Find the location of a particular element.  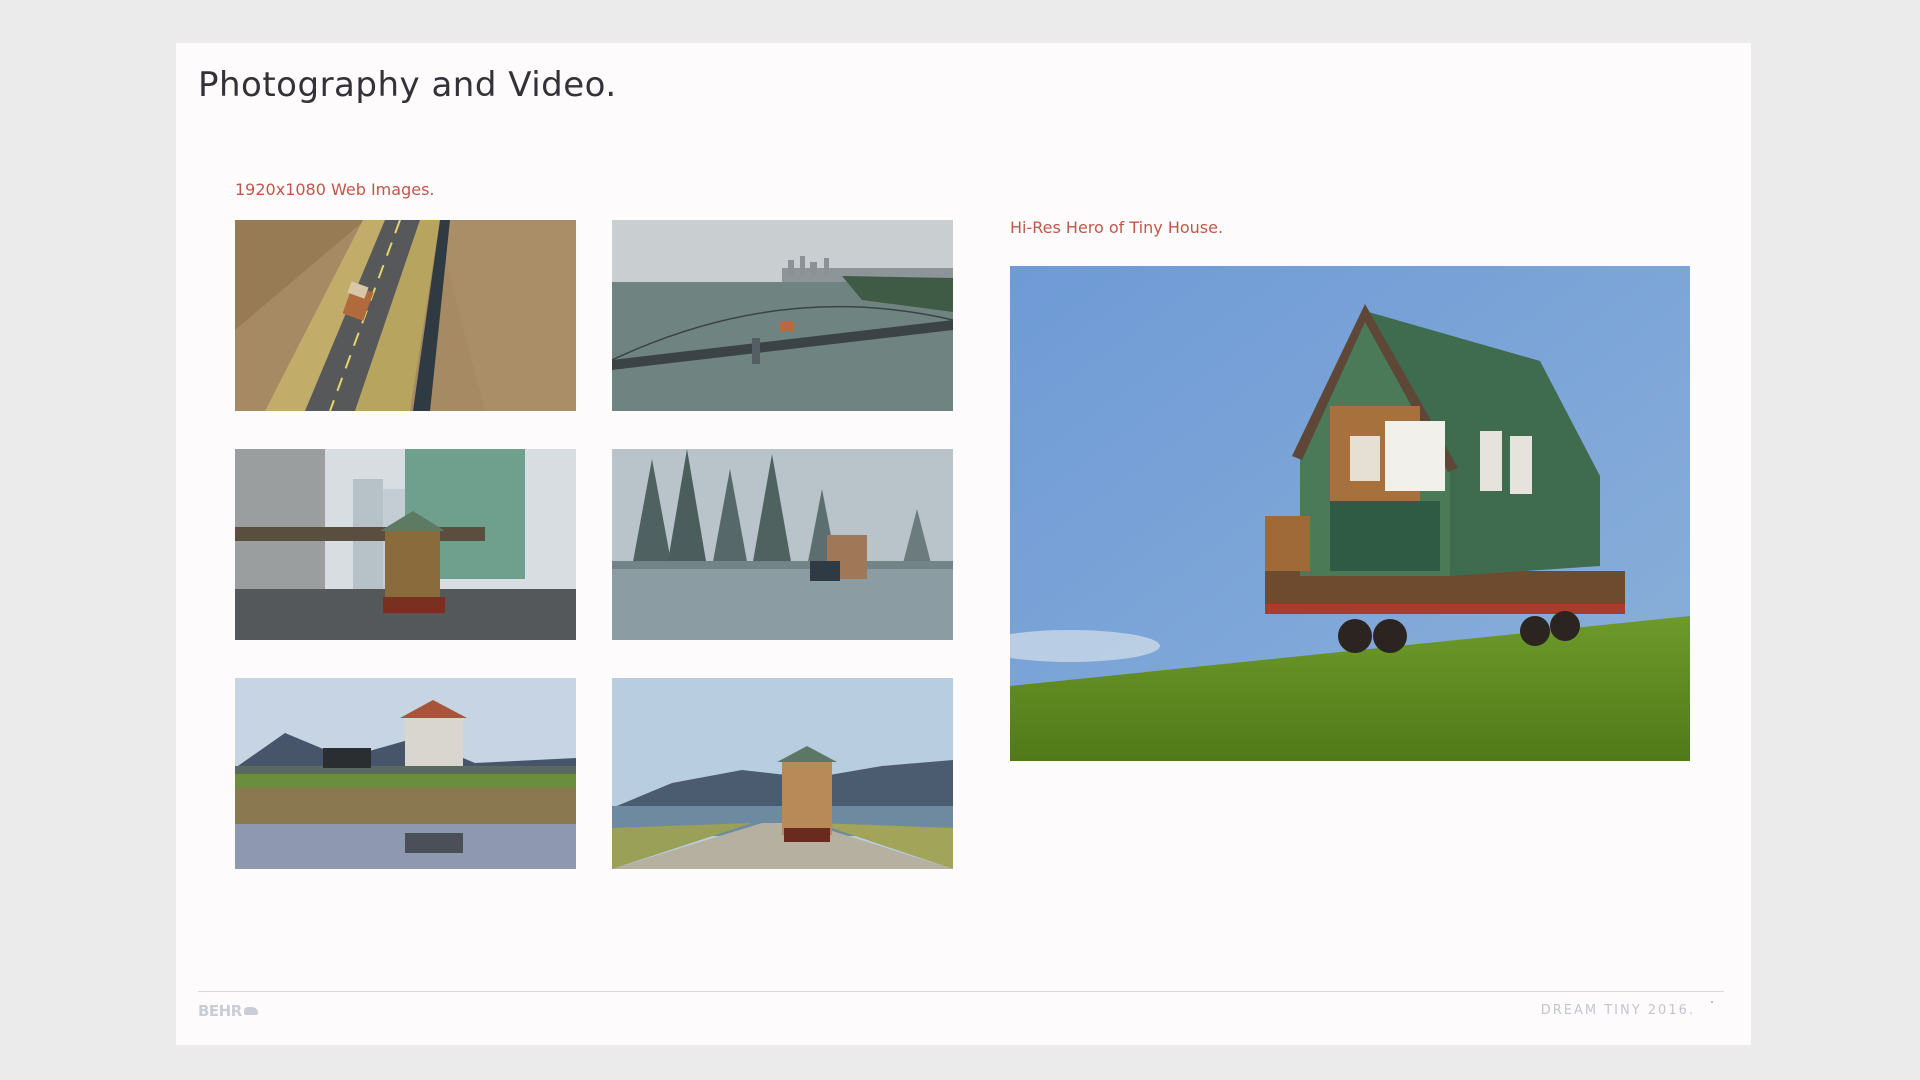

behr-logo-text: BEHR is located at coordinates (220, 1011).